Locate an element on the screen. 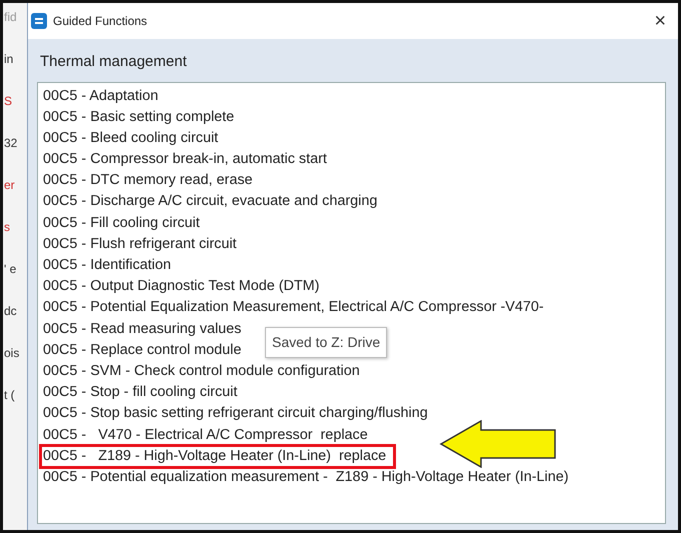 This screenshot has height=533, width=681. background-text: fid is located at coordinates (10, 18).